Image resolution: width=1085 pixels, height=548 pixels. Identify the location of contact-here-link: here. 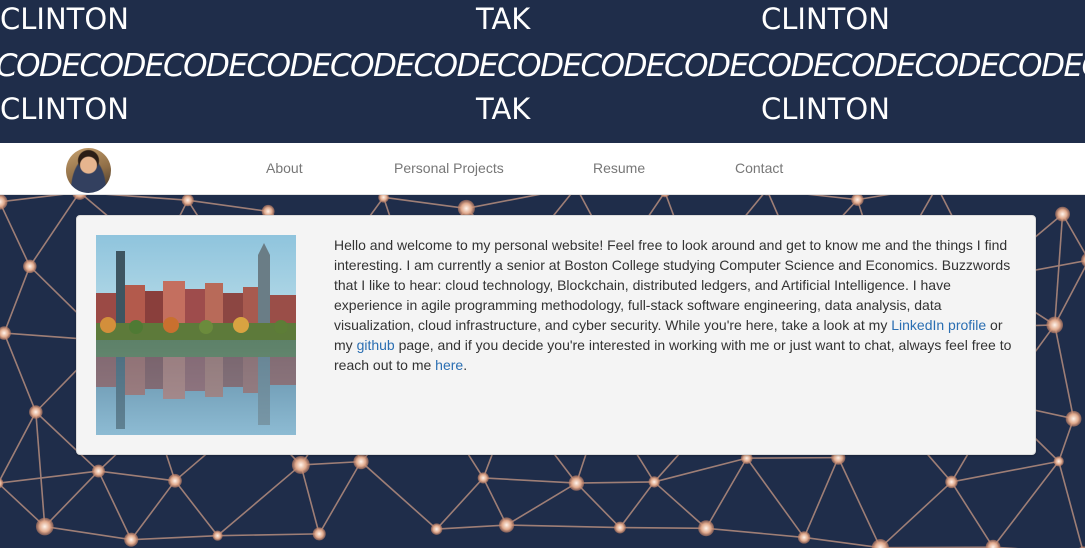
(449, 365).